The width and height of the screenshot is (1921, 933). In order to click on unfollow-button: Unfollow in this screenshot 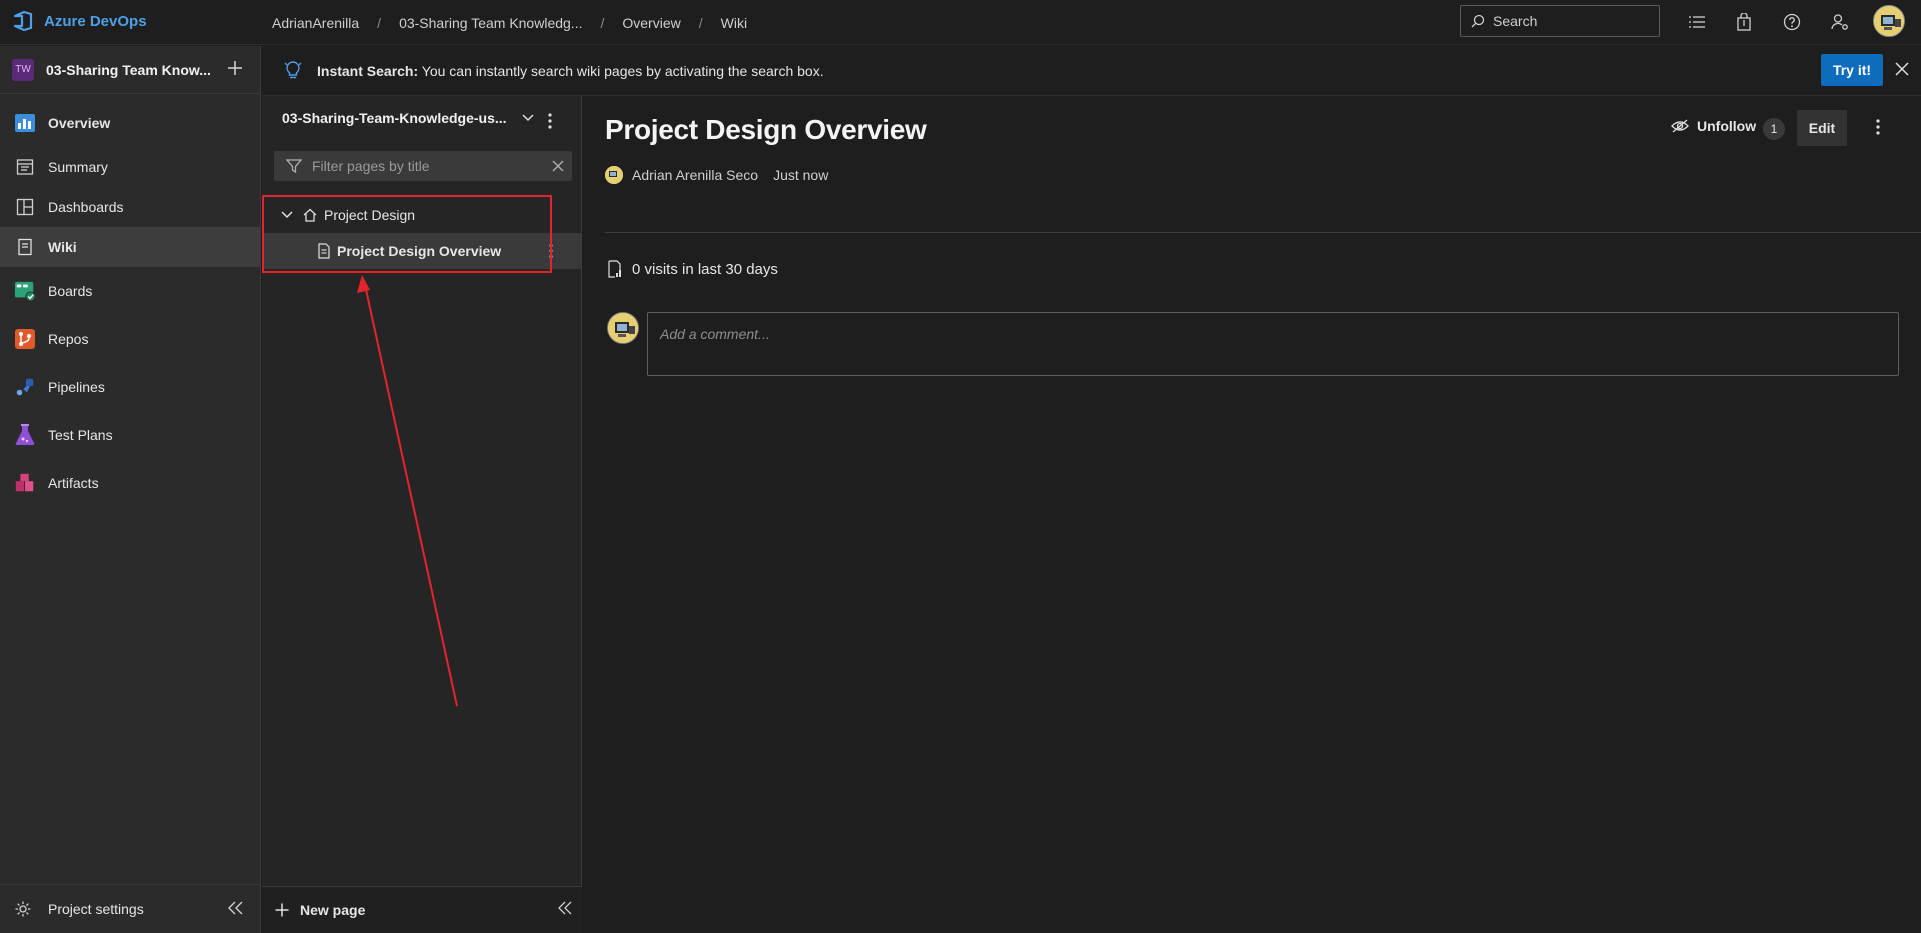, I will do `click(1713, 126)`.